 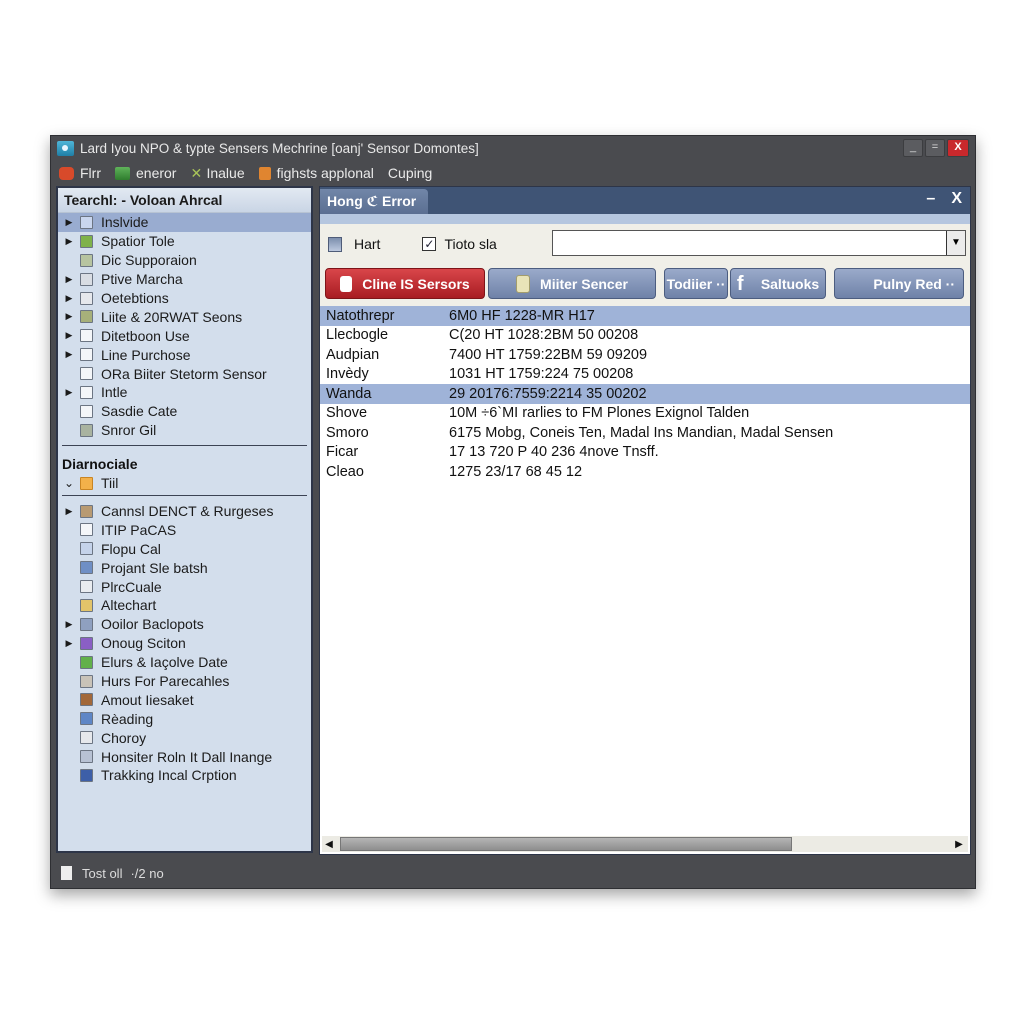 I want to click on table-row: Llecbogle C(20 HT 1028:2BM 50 00208, so click(x=645, y=336).